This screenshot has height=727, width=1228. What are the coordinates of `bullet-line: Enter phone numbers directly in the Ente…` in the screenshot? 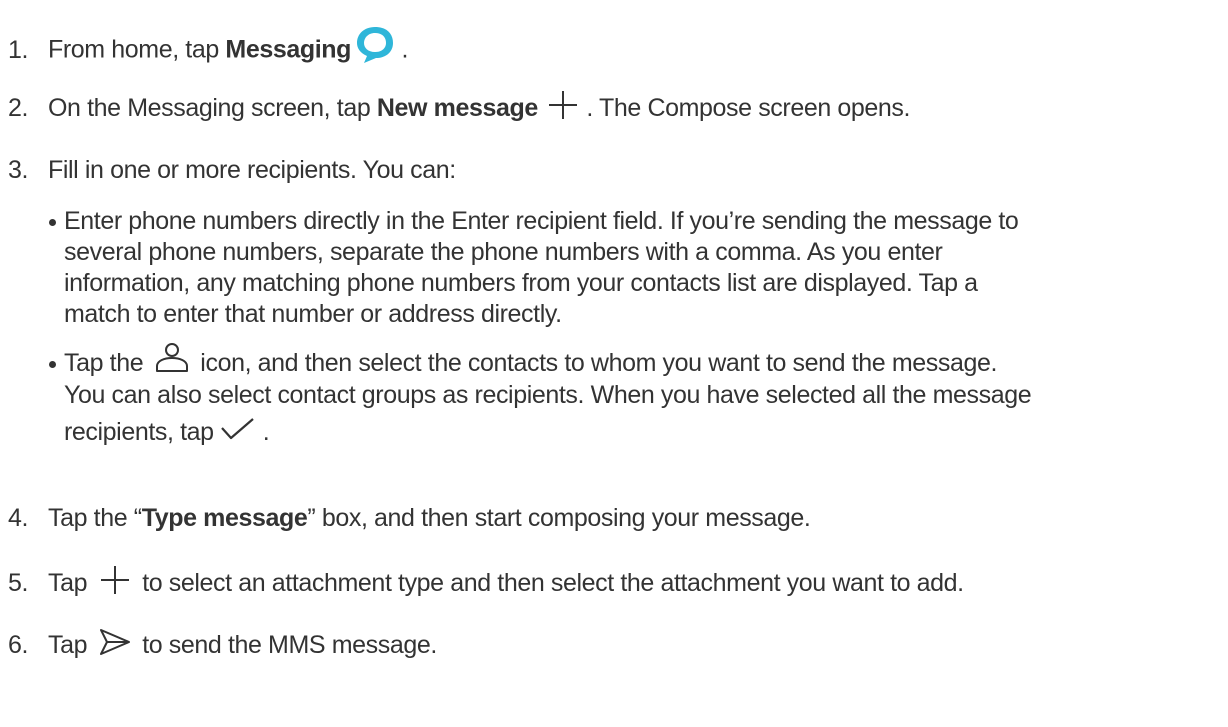 It's located at (541, 221).